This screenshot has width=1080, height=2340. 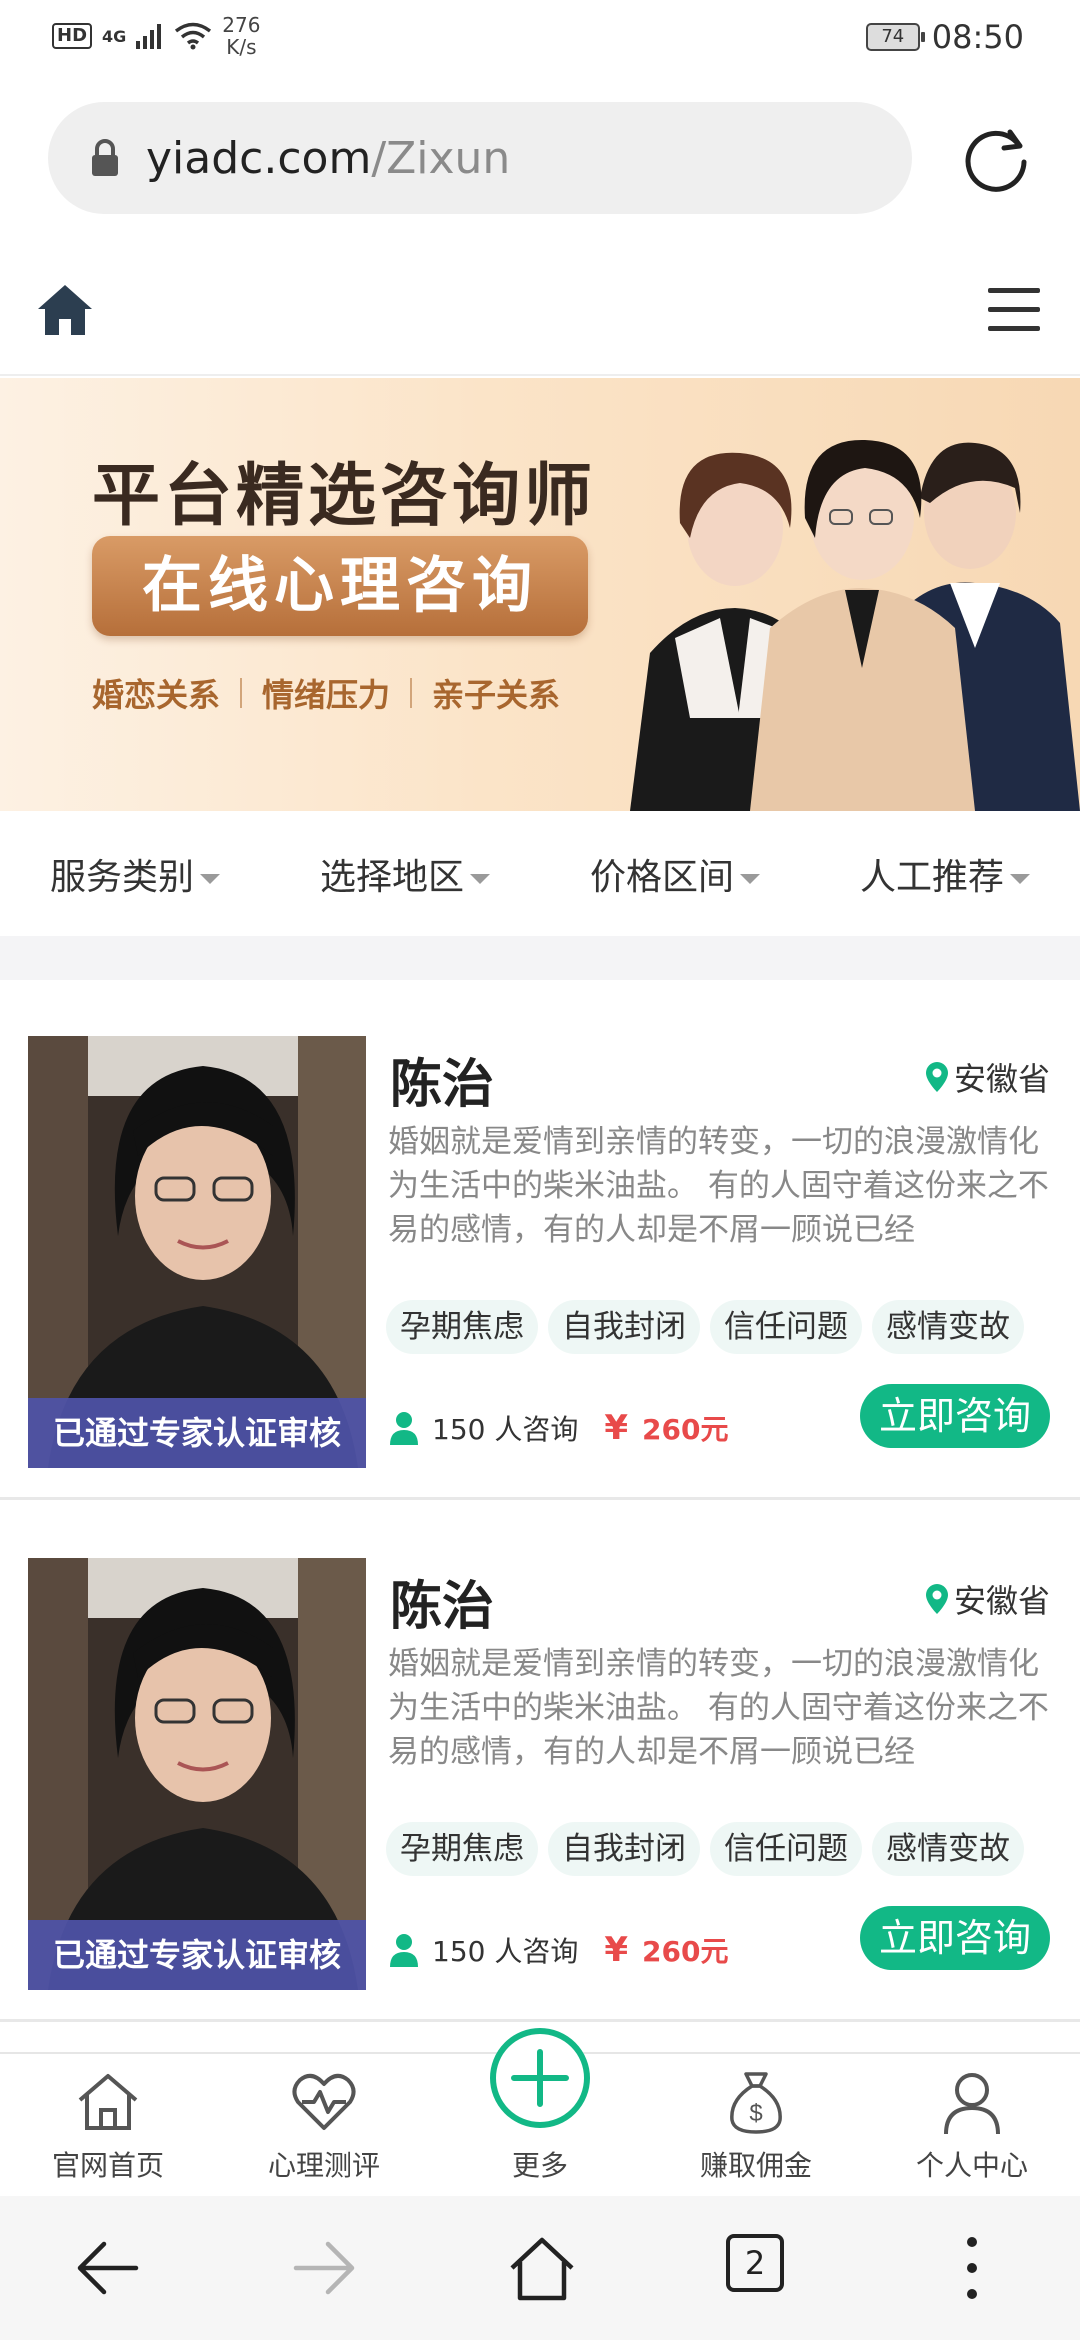 I want to click on money-bag-icon: $, so click(x=756, y=2103).